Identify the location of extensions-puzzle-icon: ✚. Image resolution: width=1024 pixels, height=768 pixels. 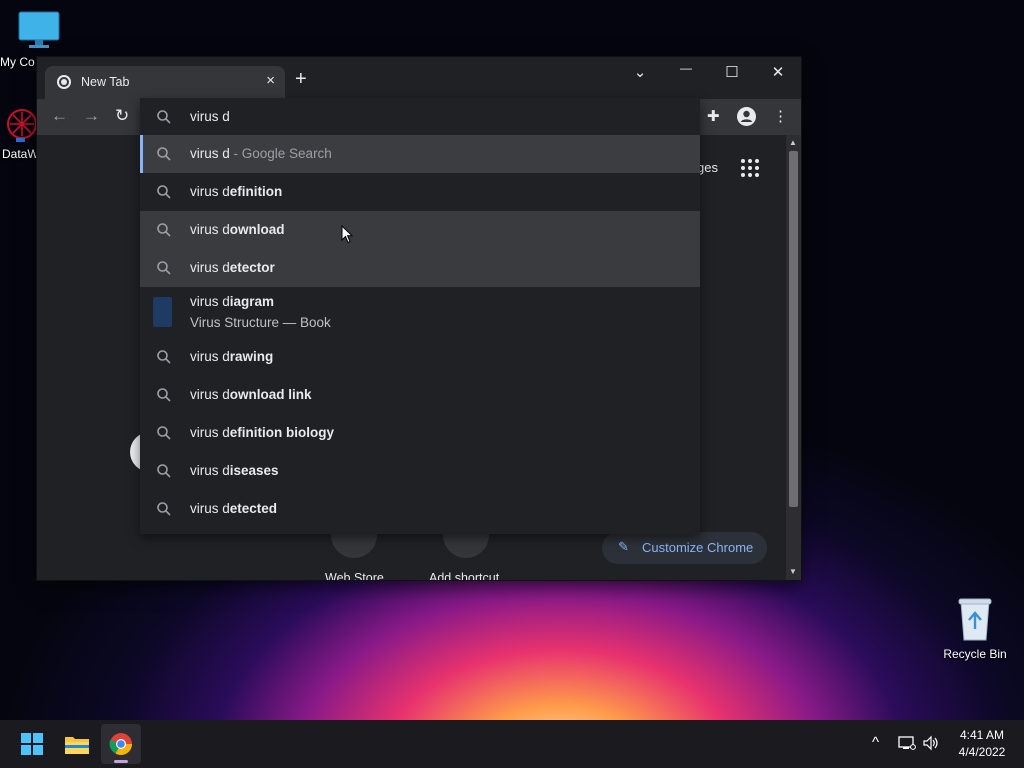
(713, 116).